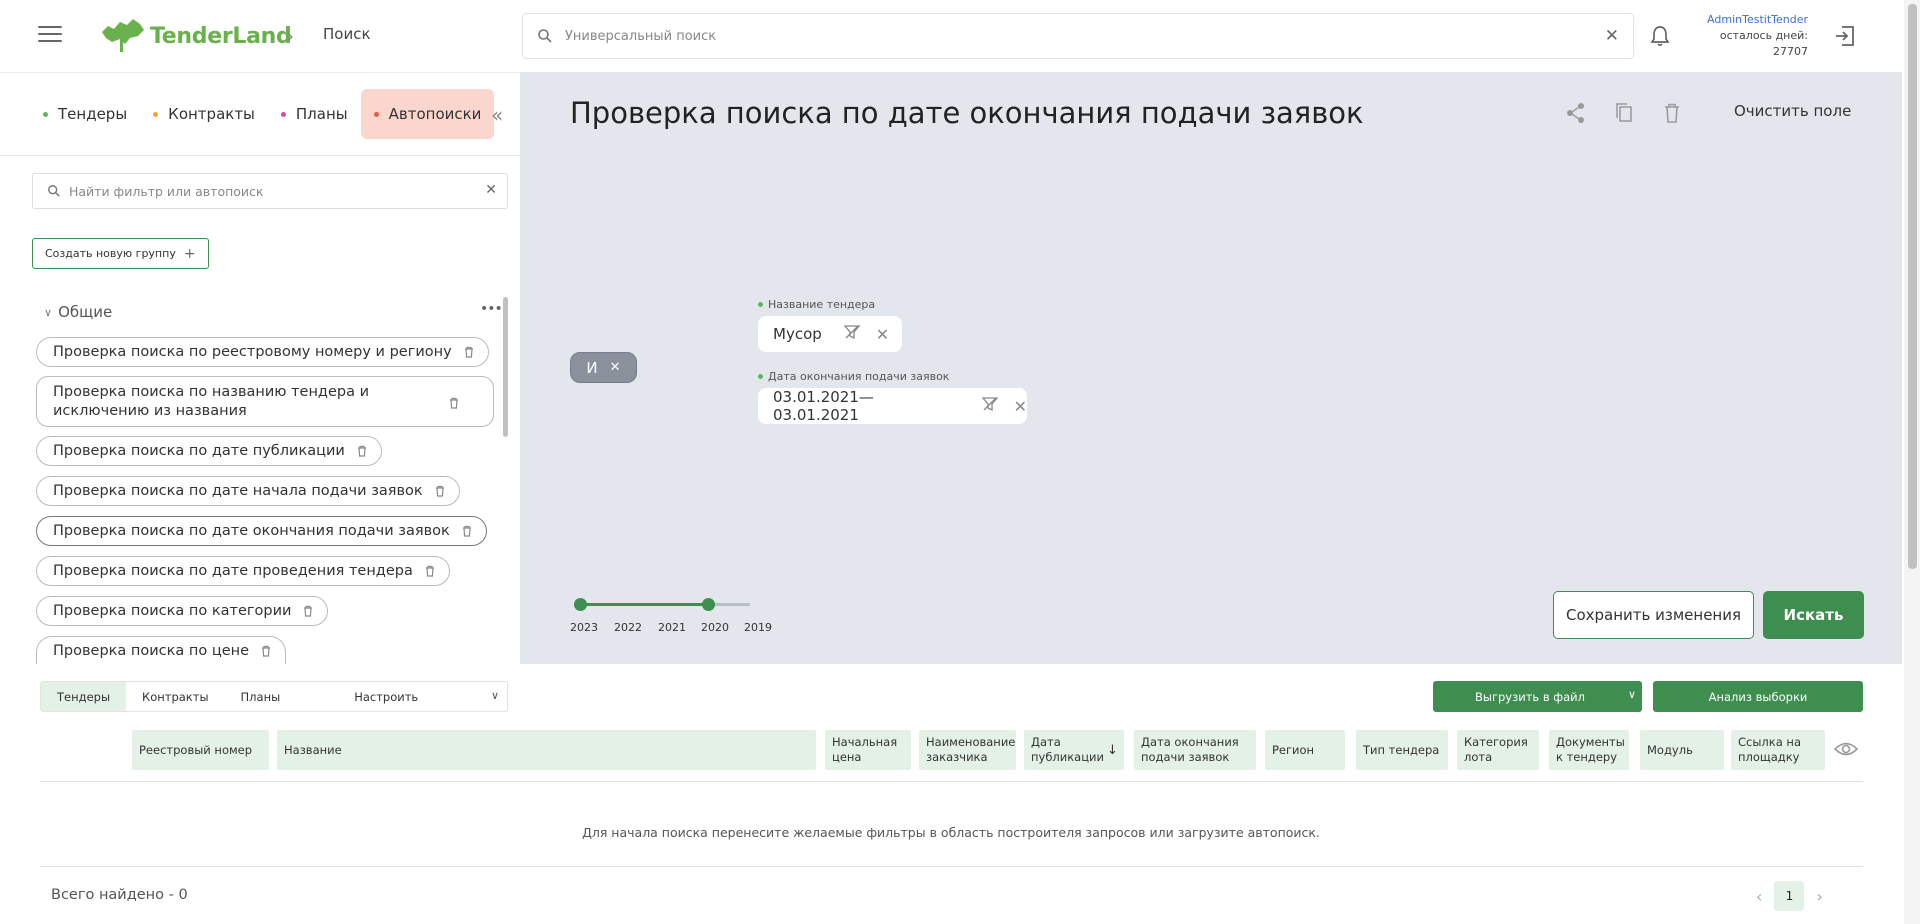 The image size is (1920, 924). Describe the element at coordinates (1845, 36) in the screenshot. I see `logout-icon` at that location.